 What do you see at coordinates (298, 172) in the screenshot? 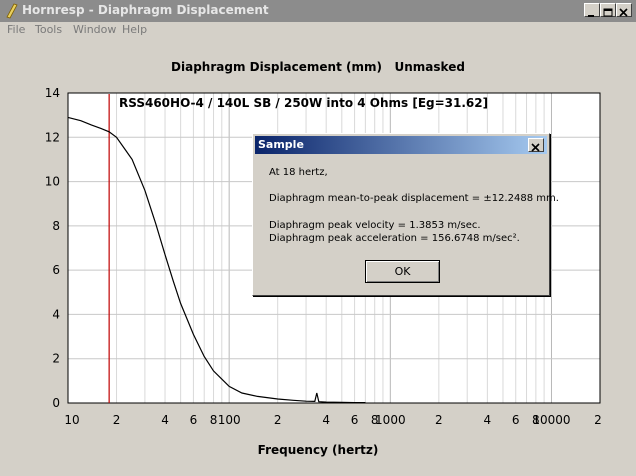
I see `dialog-frequency-text: At 18 hertz,` at bounding box center [298, 172].